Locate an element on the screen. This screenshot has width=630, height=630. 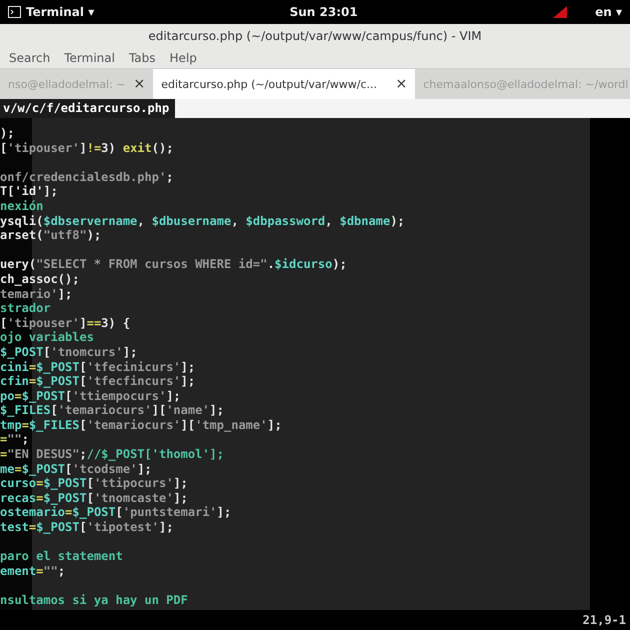
code-line: tmp=$_FILES['temariocurs']['tmp_name']; is located at coordinates (141, 425).